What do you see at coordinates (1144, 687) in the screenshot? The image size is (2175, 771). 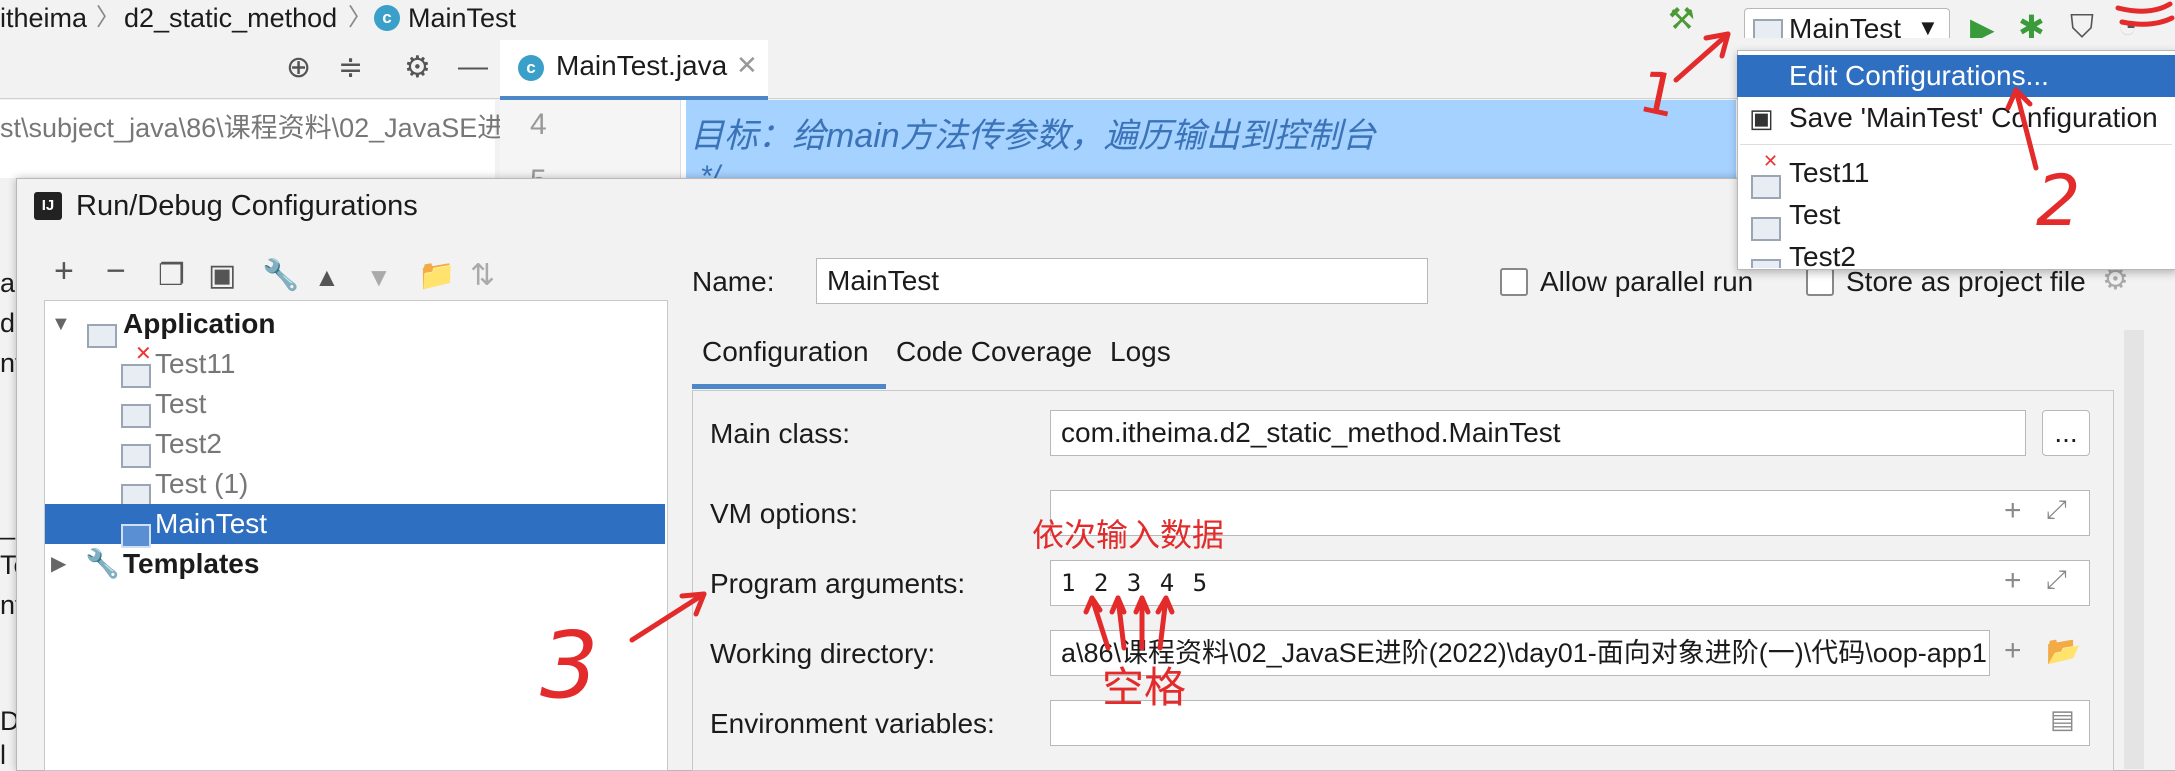 I see `annotation-space-note: 空格` at bounding box center [1144, 687].